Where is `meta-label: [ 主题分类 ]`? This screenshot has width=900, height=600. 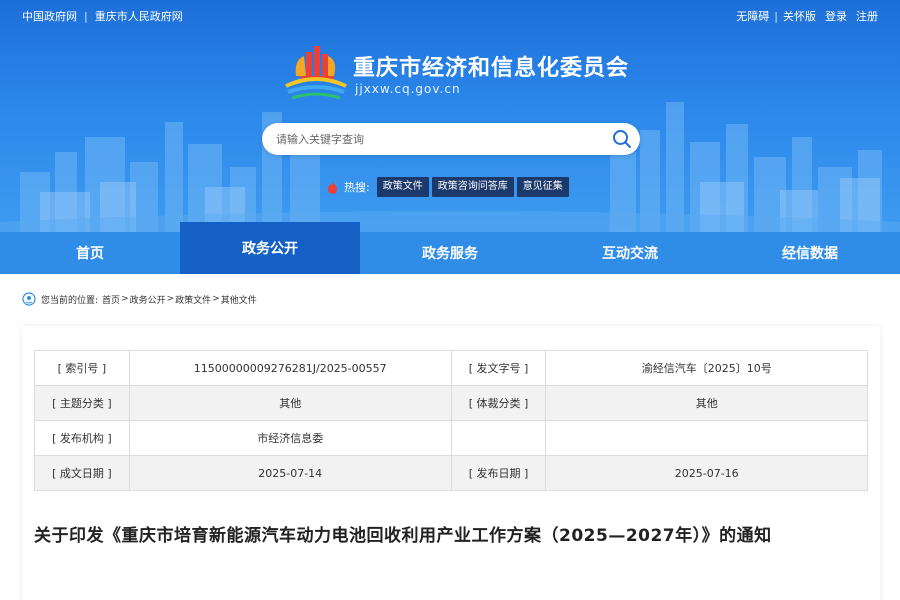 meta-label: [ 主题分类 ] is located at coordinates (82, 403).